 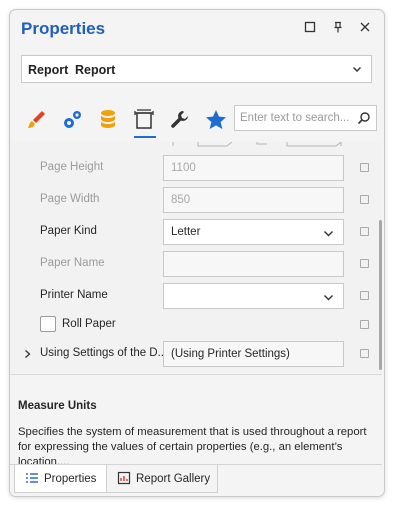 I want to click on tab-properties: Properties, so click(x=60, y=479).